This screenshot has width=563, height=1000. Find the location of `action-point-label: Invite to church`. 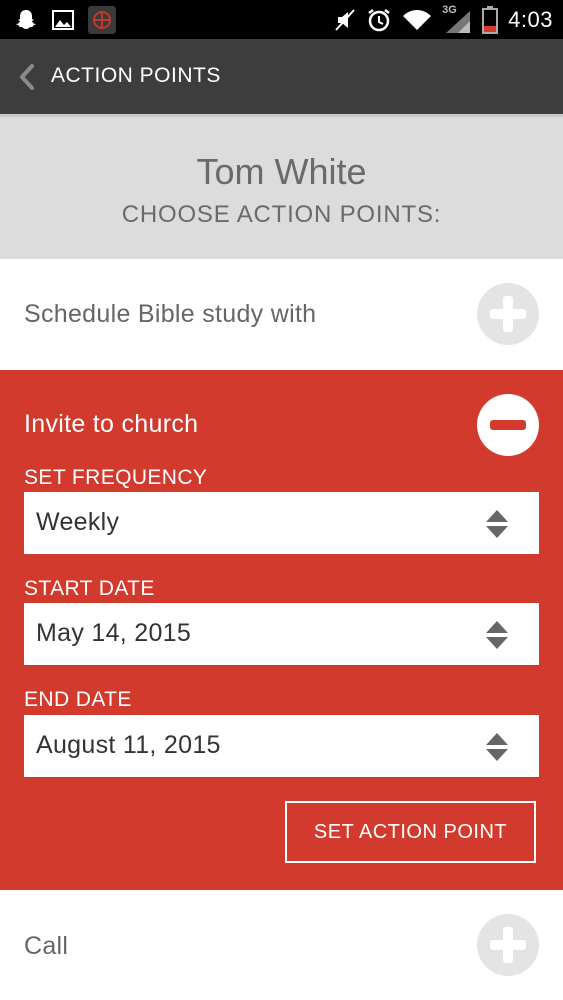

action-point-label: Invite to church is located at coordinates (111, 424).